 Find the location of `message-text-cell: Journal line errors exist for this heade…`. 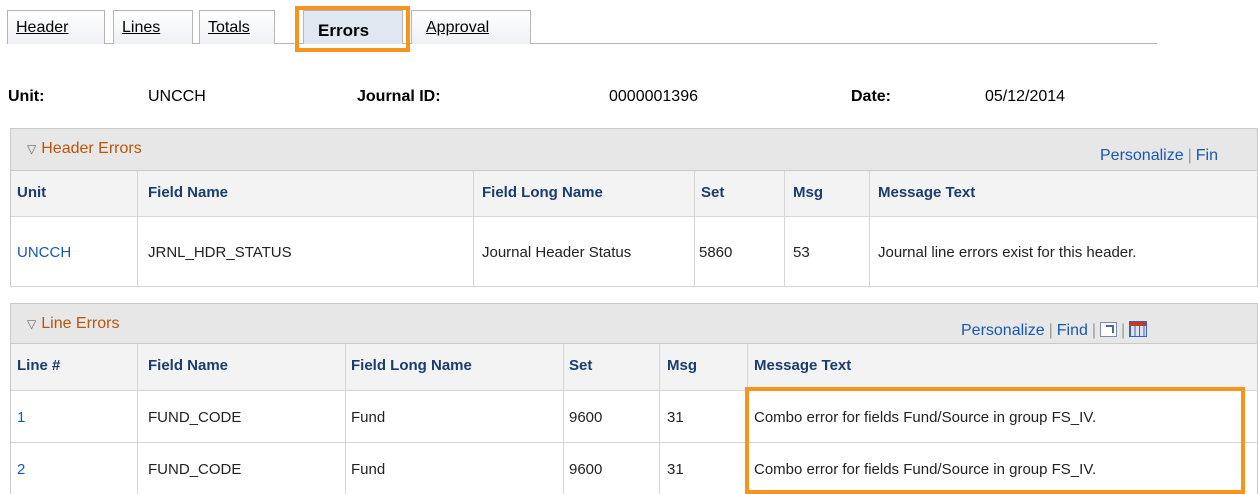

message-text-cell: Journal line errors exist for this heade… is located at coordinates (1007, 252).